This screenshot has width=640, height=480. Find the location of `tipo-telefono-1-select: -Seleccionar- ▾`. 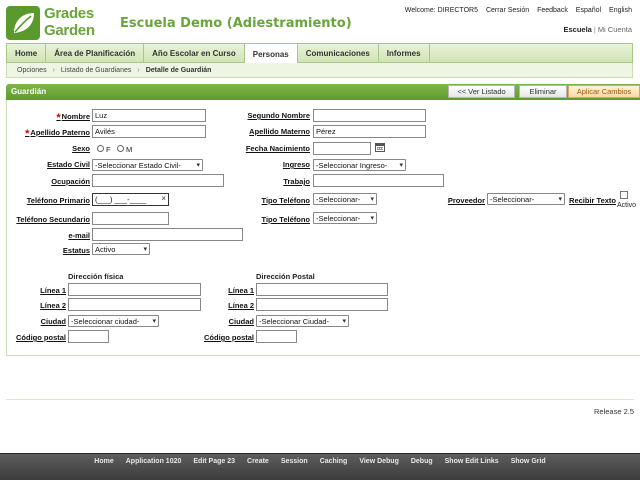

tipo-telefono-1-select: -Seleccionar- ▾ is located at coordinates (345, 199).